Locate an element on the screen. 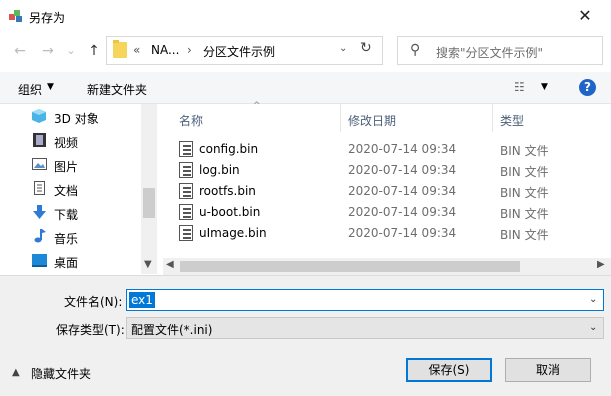  view-options-icon: ☷ is located at coordinates (519, 87).